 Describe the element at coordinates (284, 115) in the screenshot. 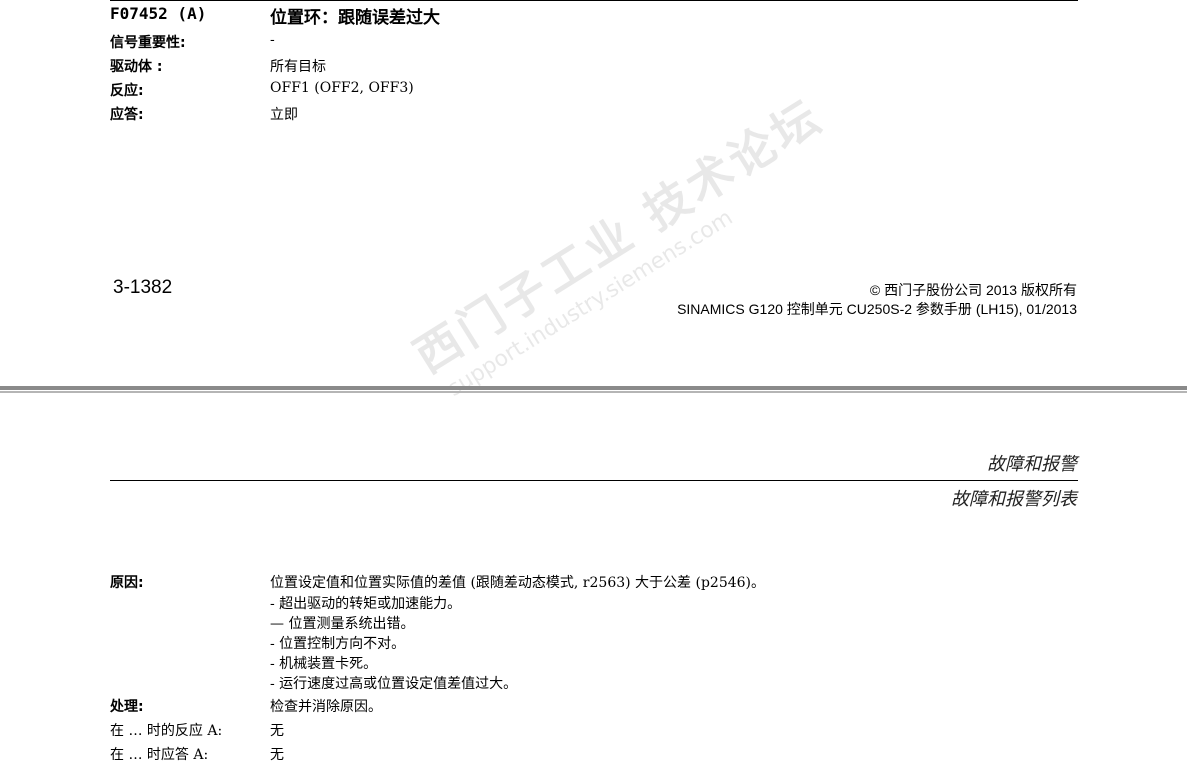

I see `acknowledge-value: 立即` at that location.